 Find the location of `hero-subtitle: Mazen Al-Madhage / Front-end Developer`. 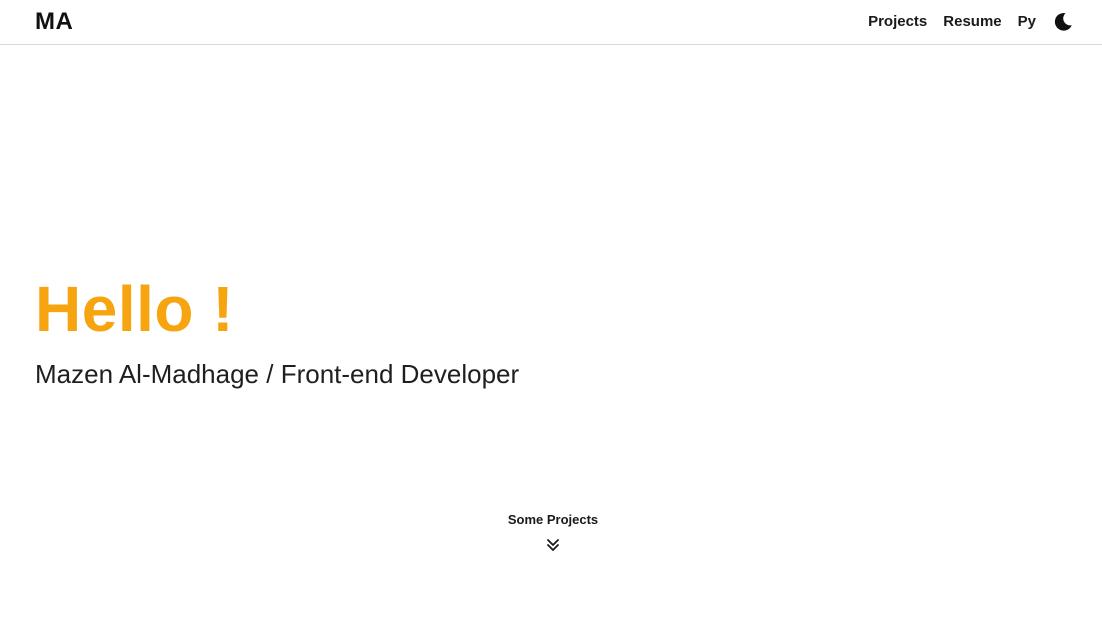

hero-subtitle: Mazen Al-Madhage / Front-end Developer is located at coordinates (277, 374).